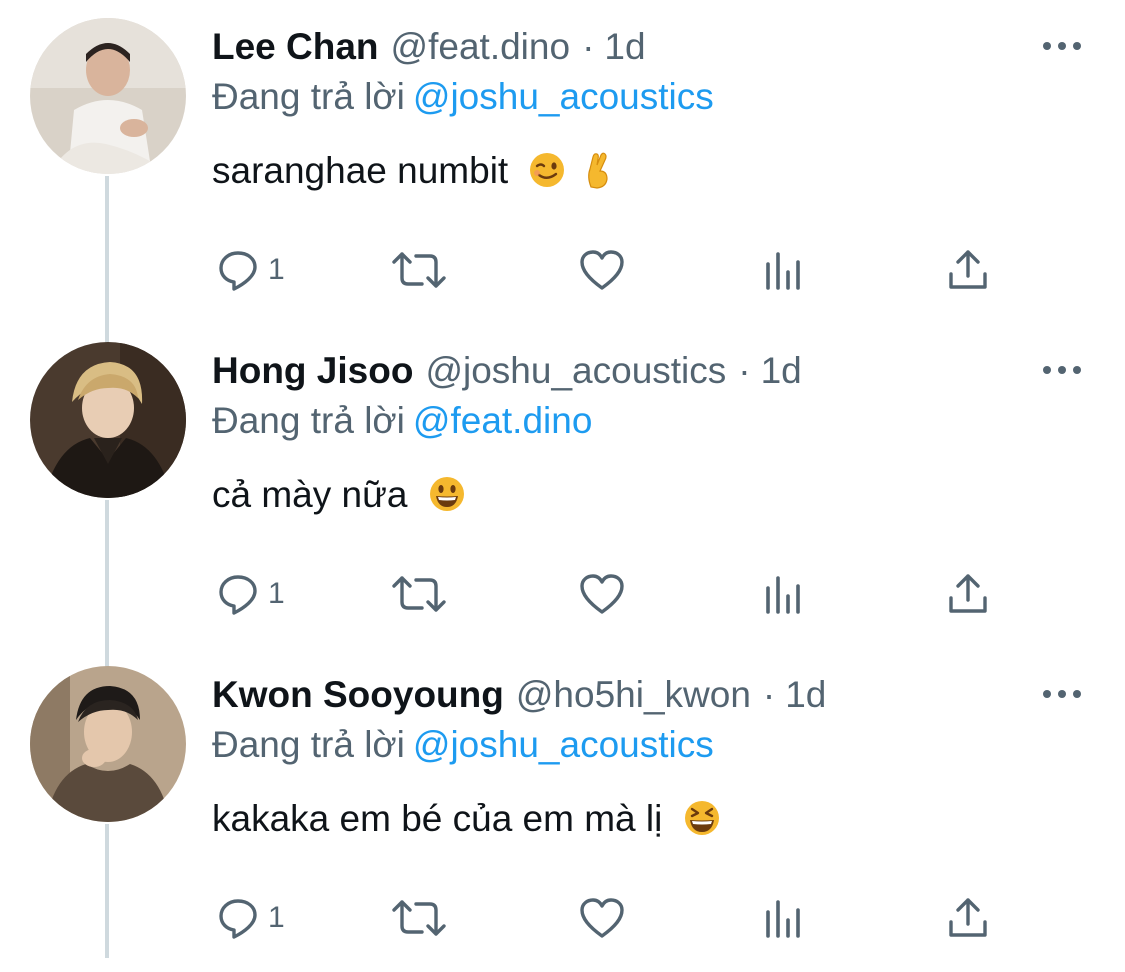 This screenshot has height=972, width=1125. Describe the element at coordinates (481, 47) in the screenshot. I see `user-handle: @feat.dino` at that location.